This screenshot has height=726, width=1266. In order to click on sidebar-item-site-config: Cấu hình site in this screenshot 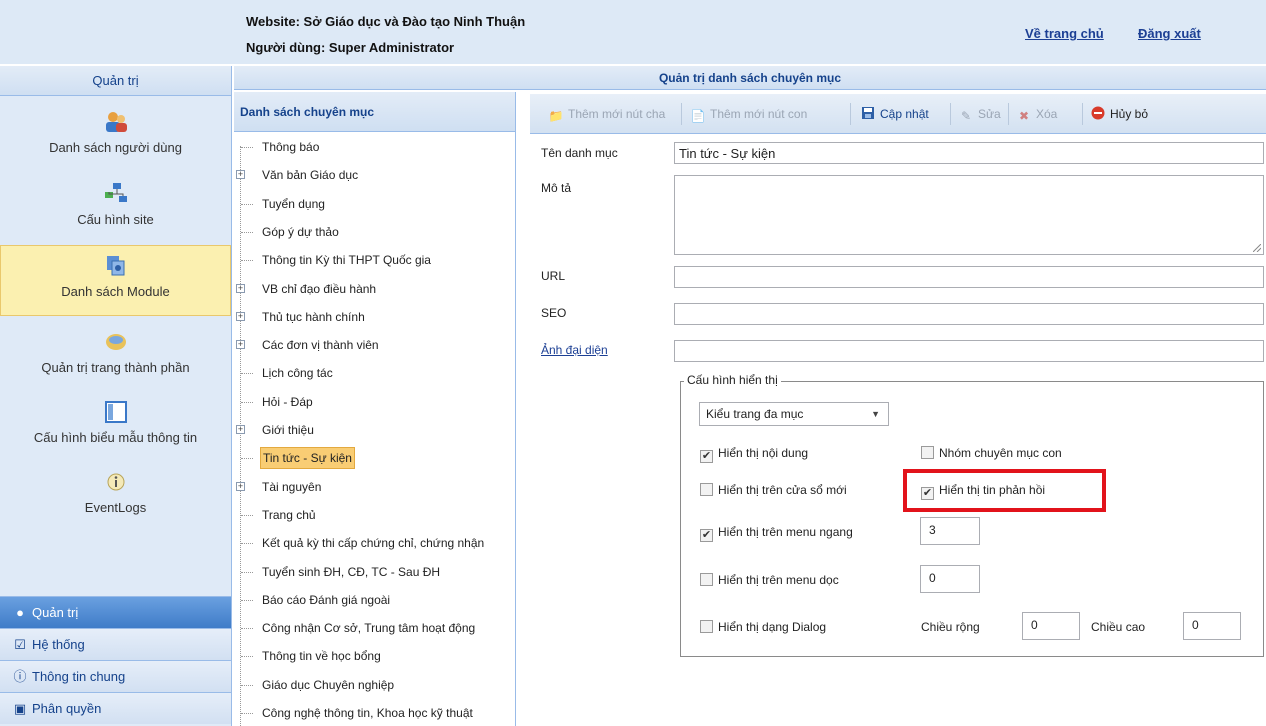, I will do `click(115, 204)`.